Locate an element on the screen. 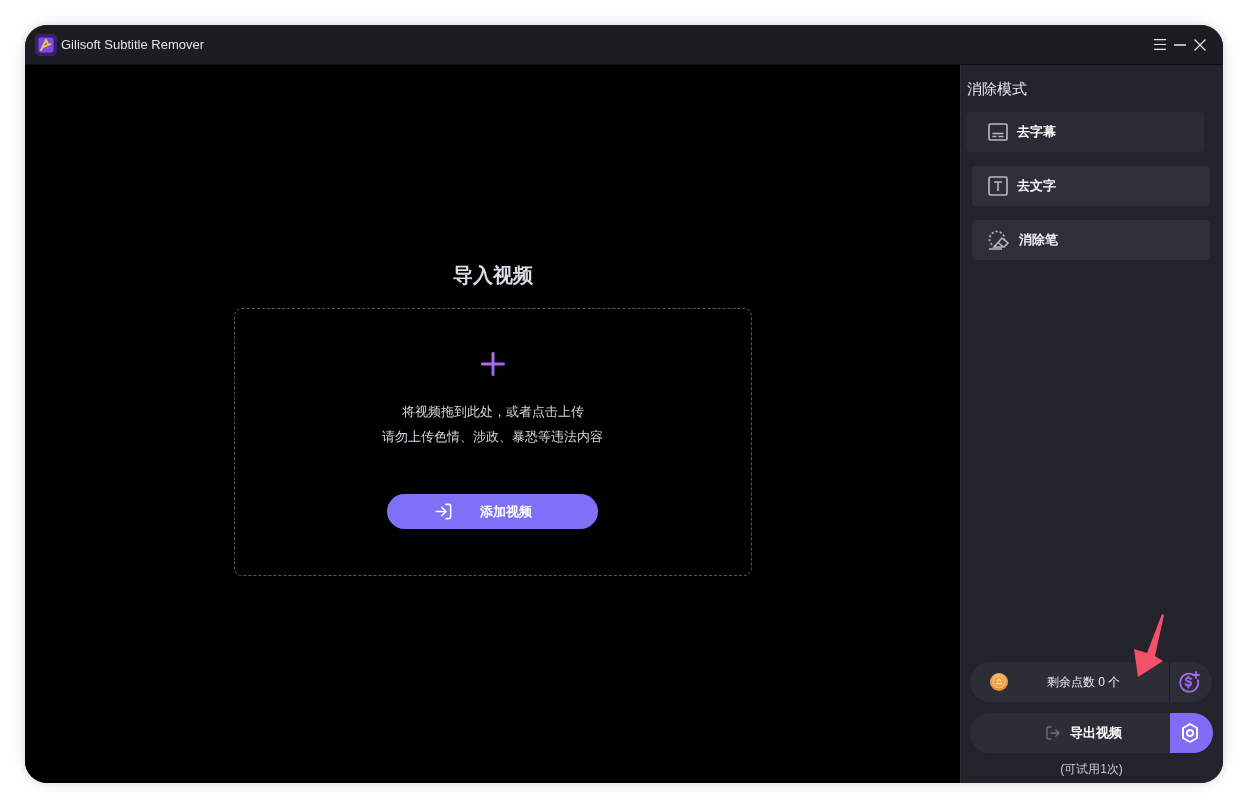 The width and height of the screenshot is (1248, 808). import-icon is located at coordinates (443, 511).